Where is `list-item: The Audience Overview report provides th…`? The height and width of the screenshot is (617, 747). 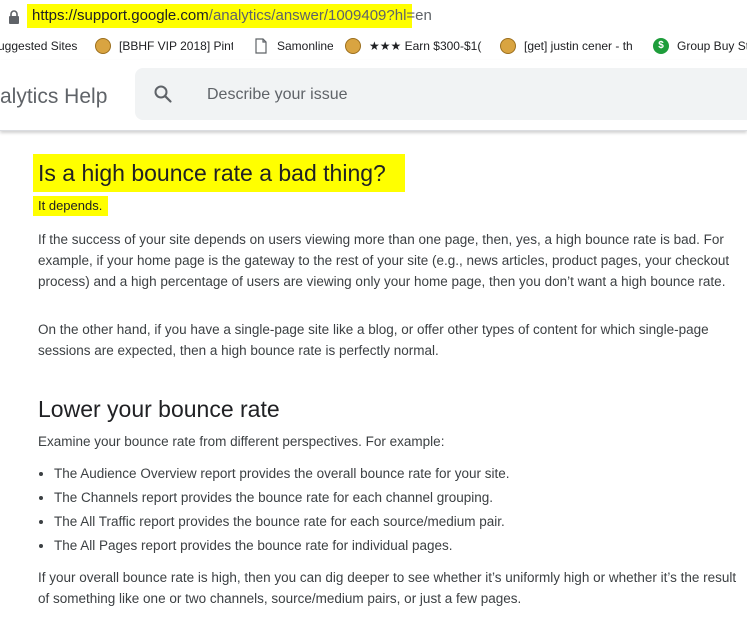
list-item: The Audience Overview report provides th… is located at coordinates (390, 474).